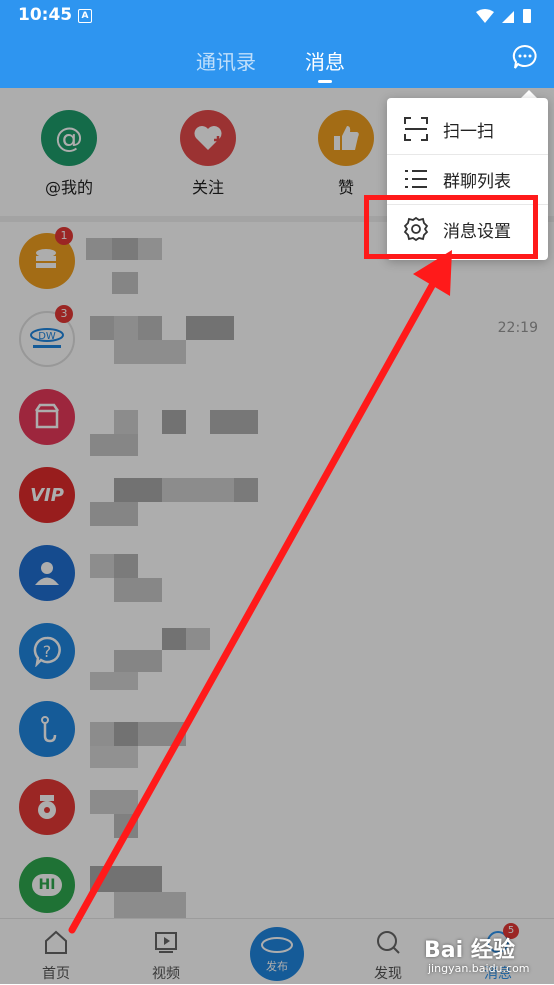 This screenshot has width=554, height=985. What do you see at coordinates (416, 179) in the screenshot?
I see `list-icon` at bounding box center [416, 179].